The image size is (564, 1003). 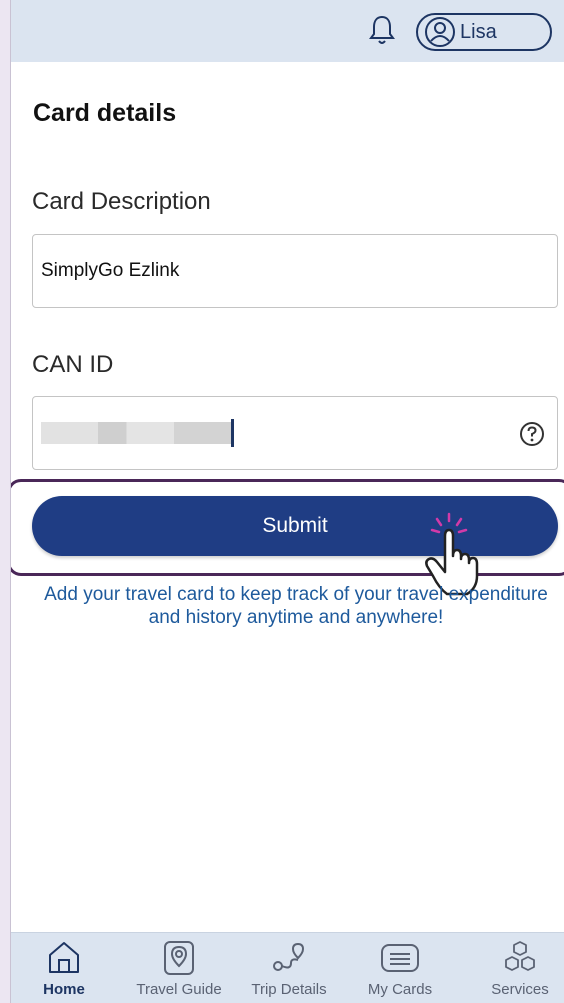 What do you see at coordinates (110, 270) in the screenshot?
I see `card-description-value: SimplyGo Ezlink` at bounding box center [110, 270].